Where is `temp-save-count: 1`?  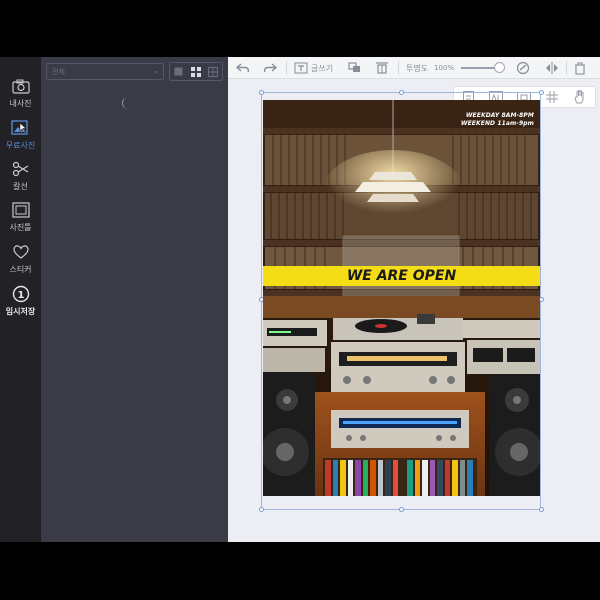
temp-save-count: 1 is located at coordinates (20, 295).